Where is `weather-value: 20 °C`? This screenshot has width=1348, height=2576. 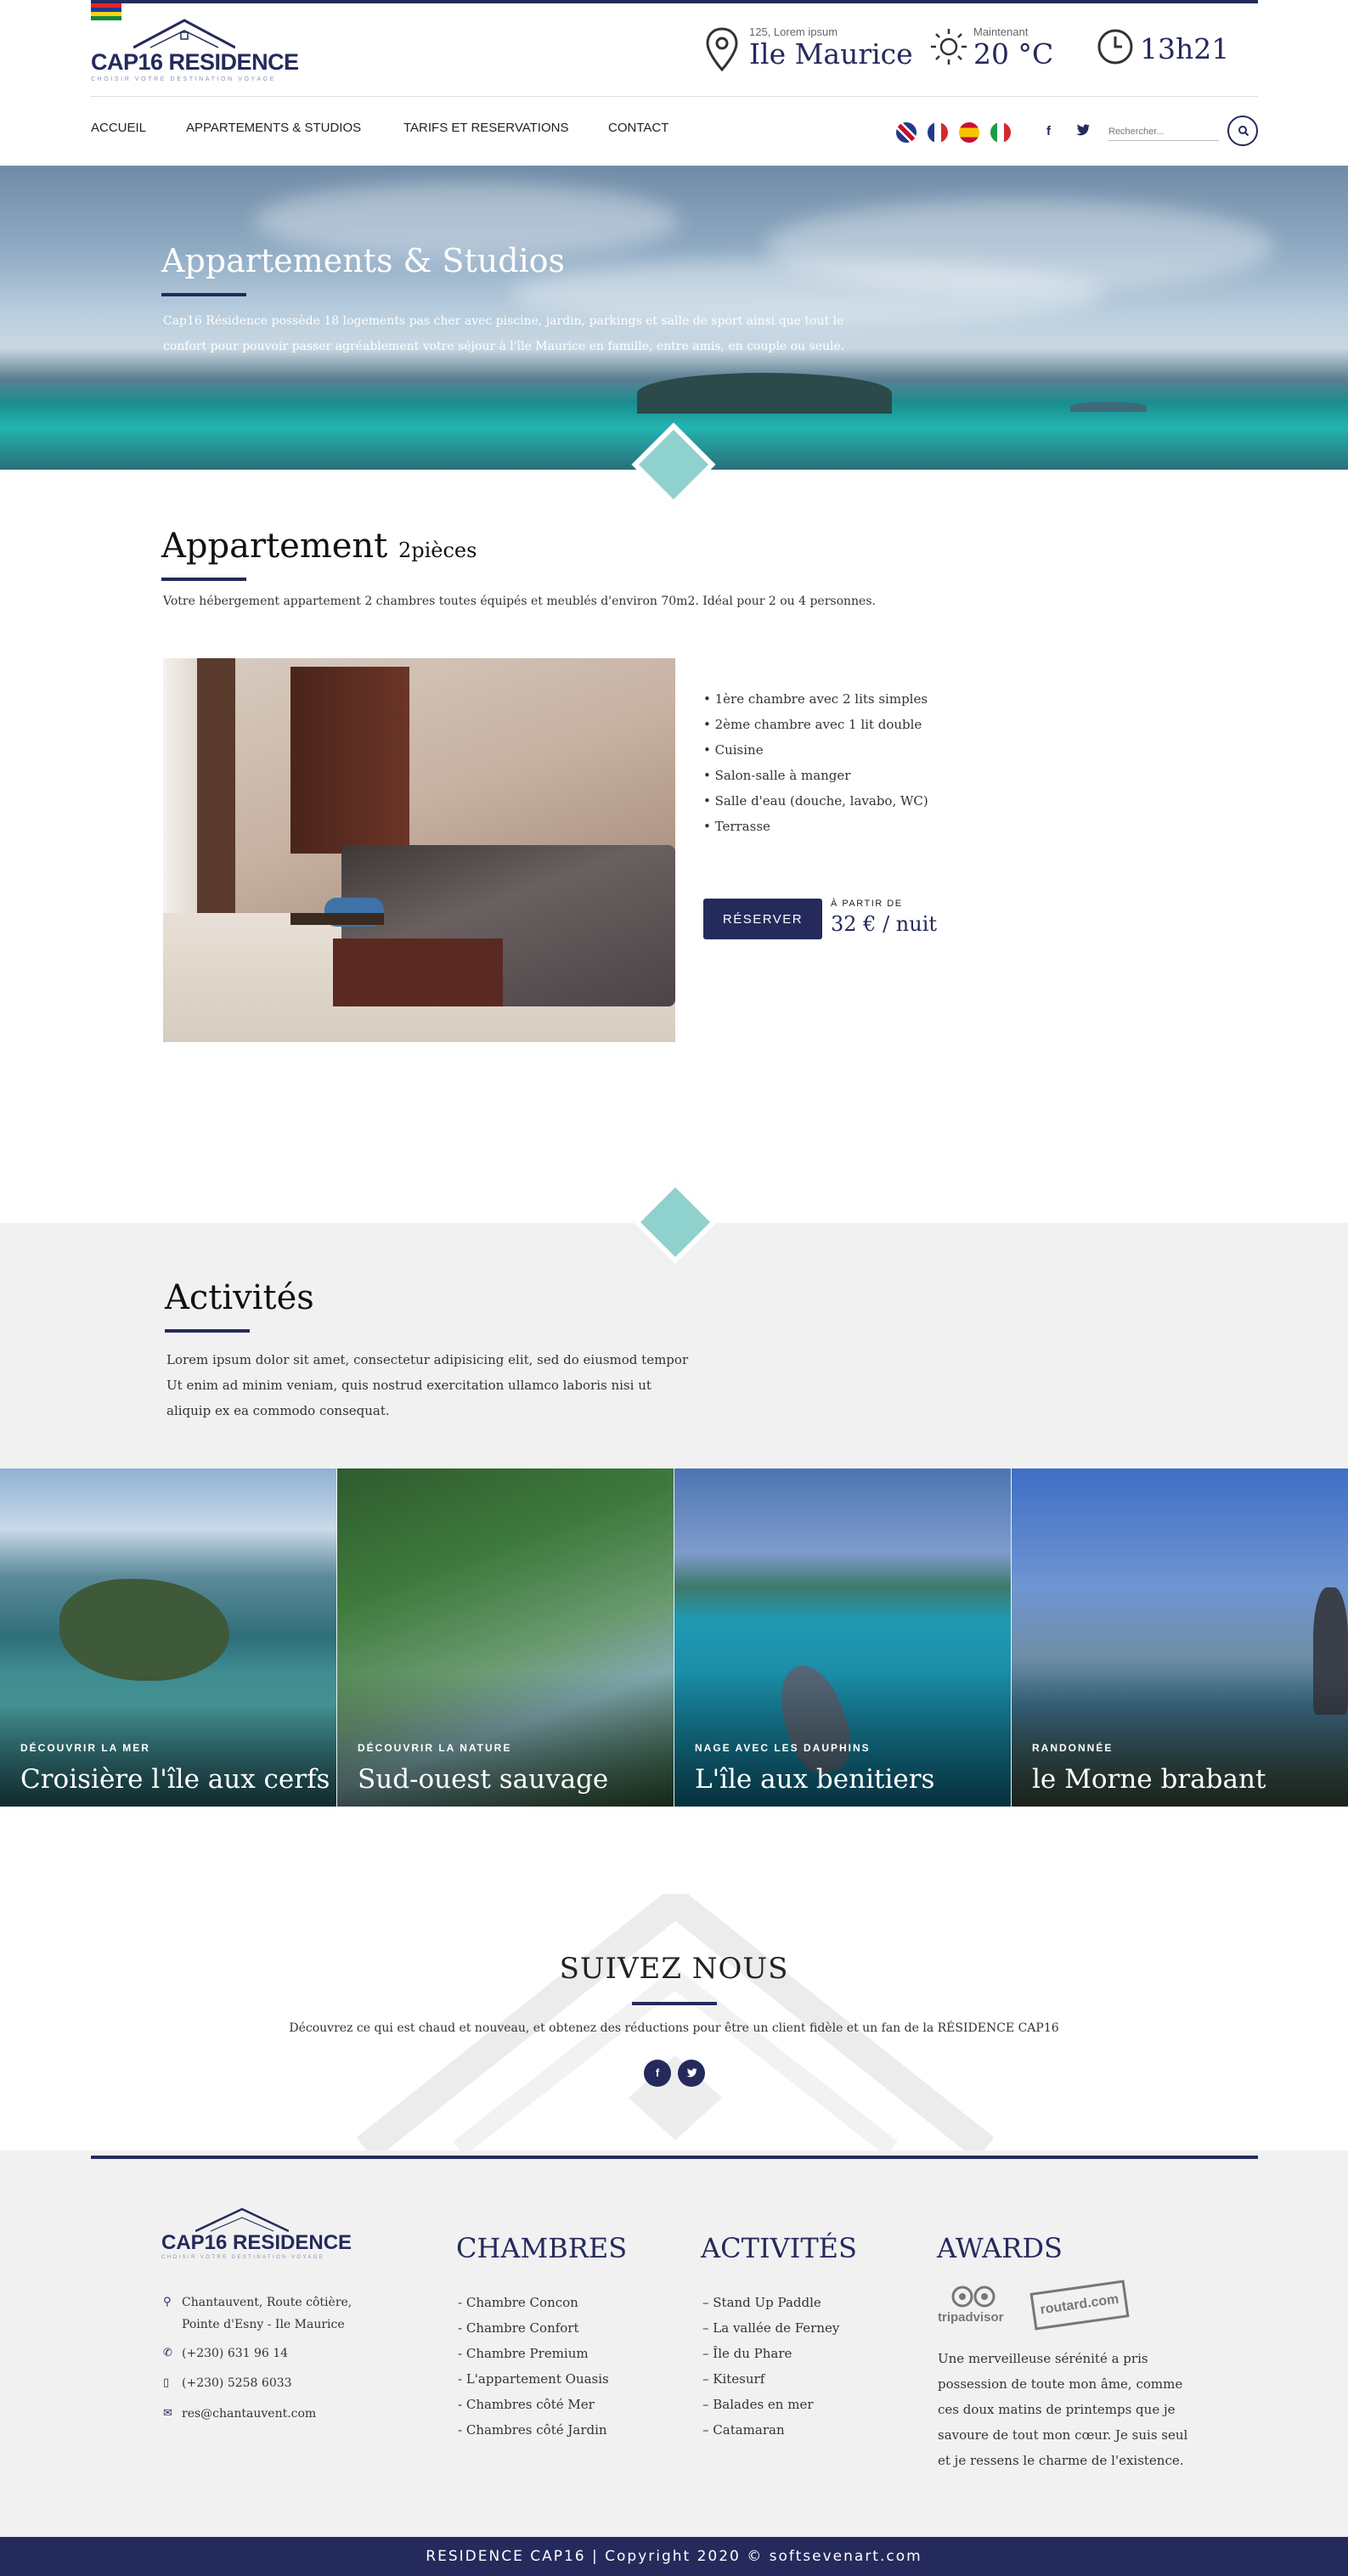
weather-value: 20 °C is located at coordinates (1014, 53).